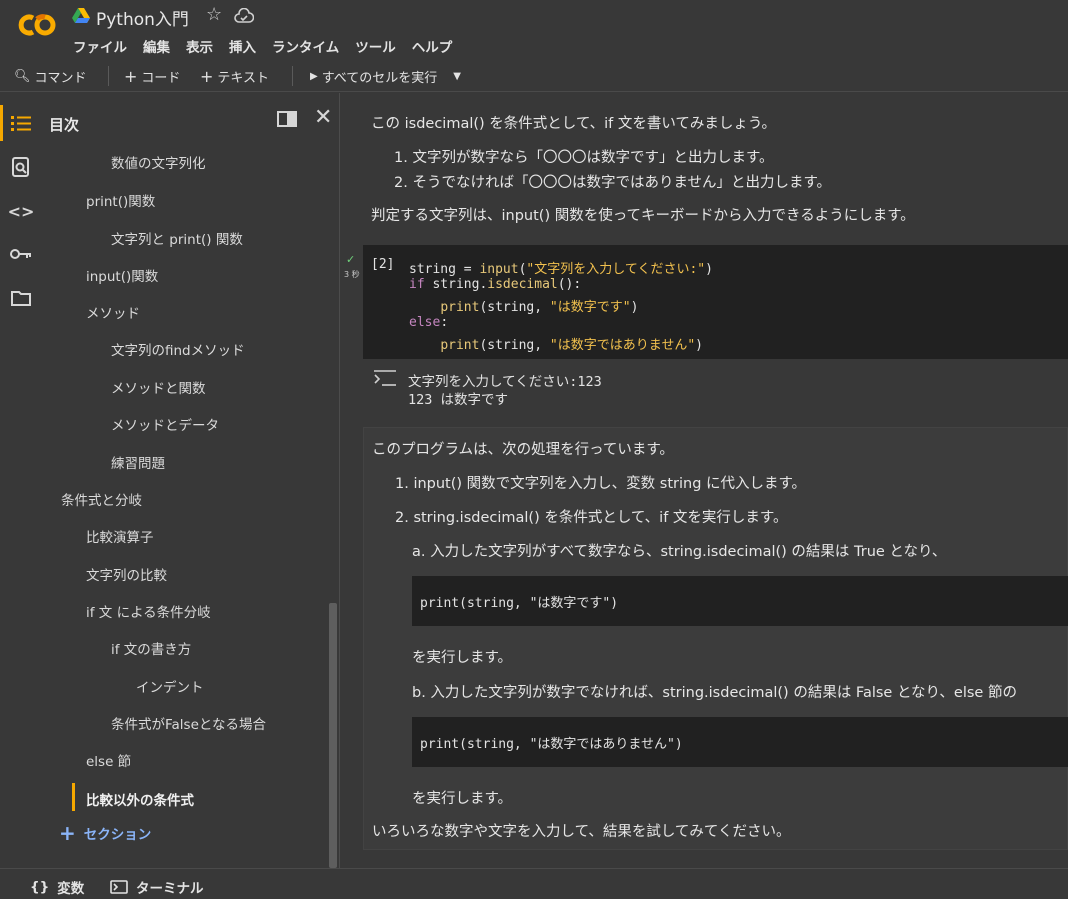 The image size is (1068, 899). Describe the element at coordinates (100, 46) in the screenshot. I see `menu-file: ファイル` at that location.